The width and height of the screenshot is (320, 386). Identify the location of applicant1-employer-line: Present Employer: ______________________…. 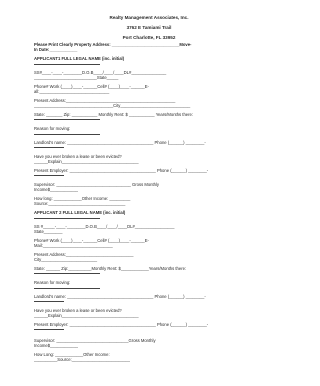
(121, 170).